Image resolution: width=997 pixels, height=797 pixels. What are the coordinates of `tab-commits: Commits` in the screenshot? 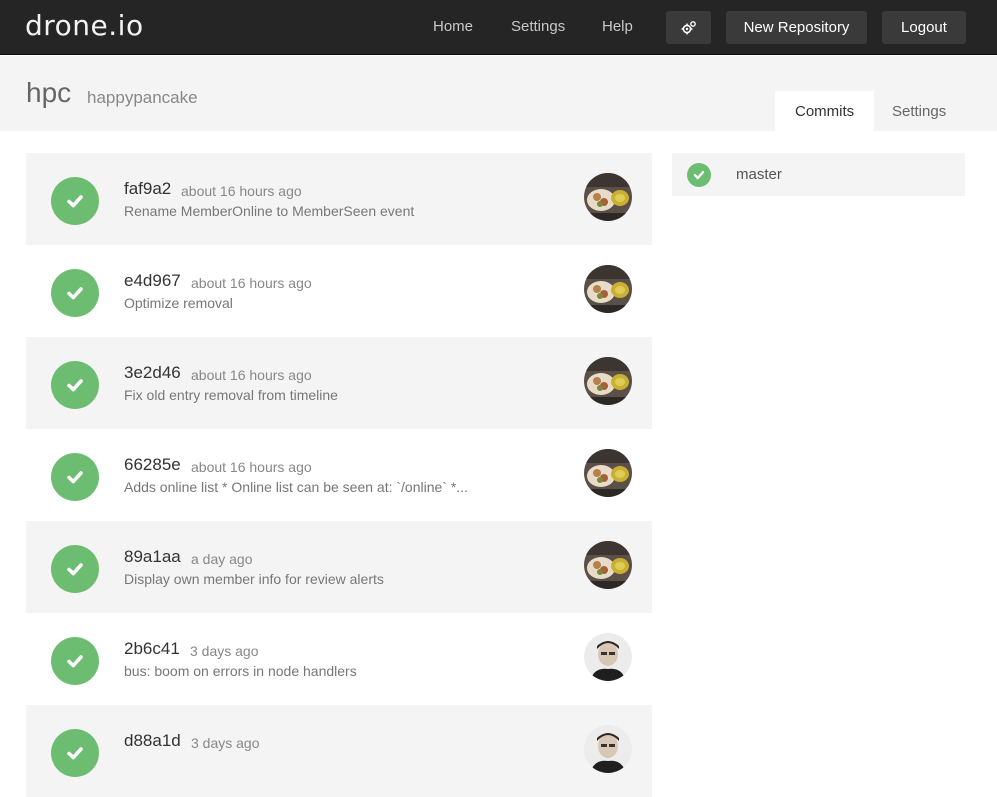 It's located at (825, 111).